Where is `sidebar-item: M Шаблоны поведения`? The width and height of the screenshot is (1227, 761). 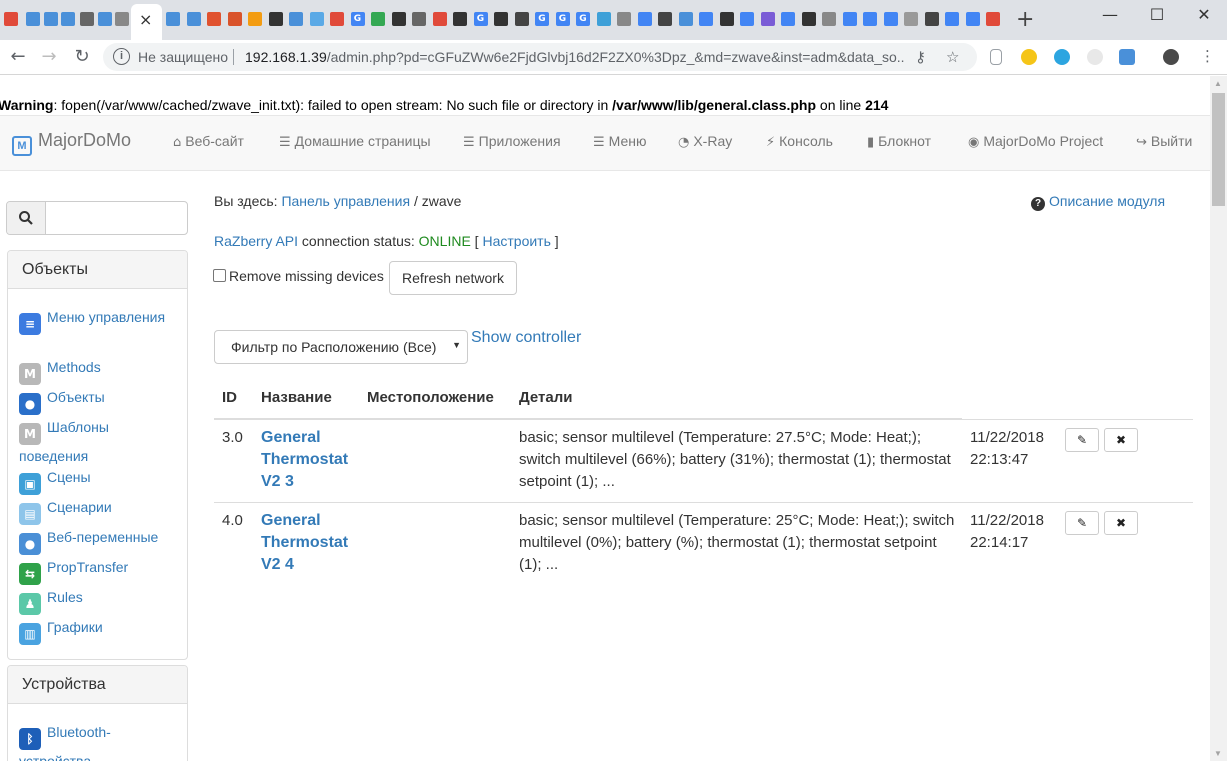 sidebar-item: M Шаблоны поведения is located at coordinates (94, 441).